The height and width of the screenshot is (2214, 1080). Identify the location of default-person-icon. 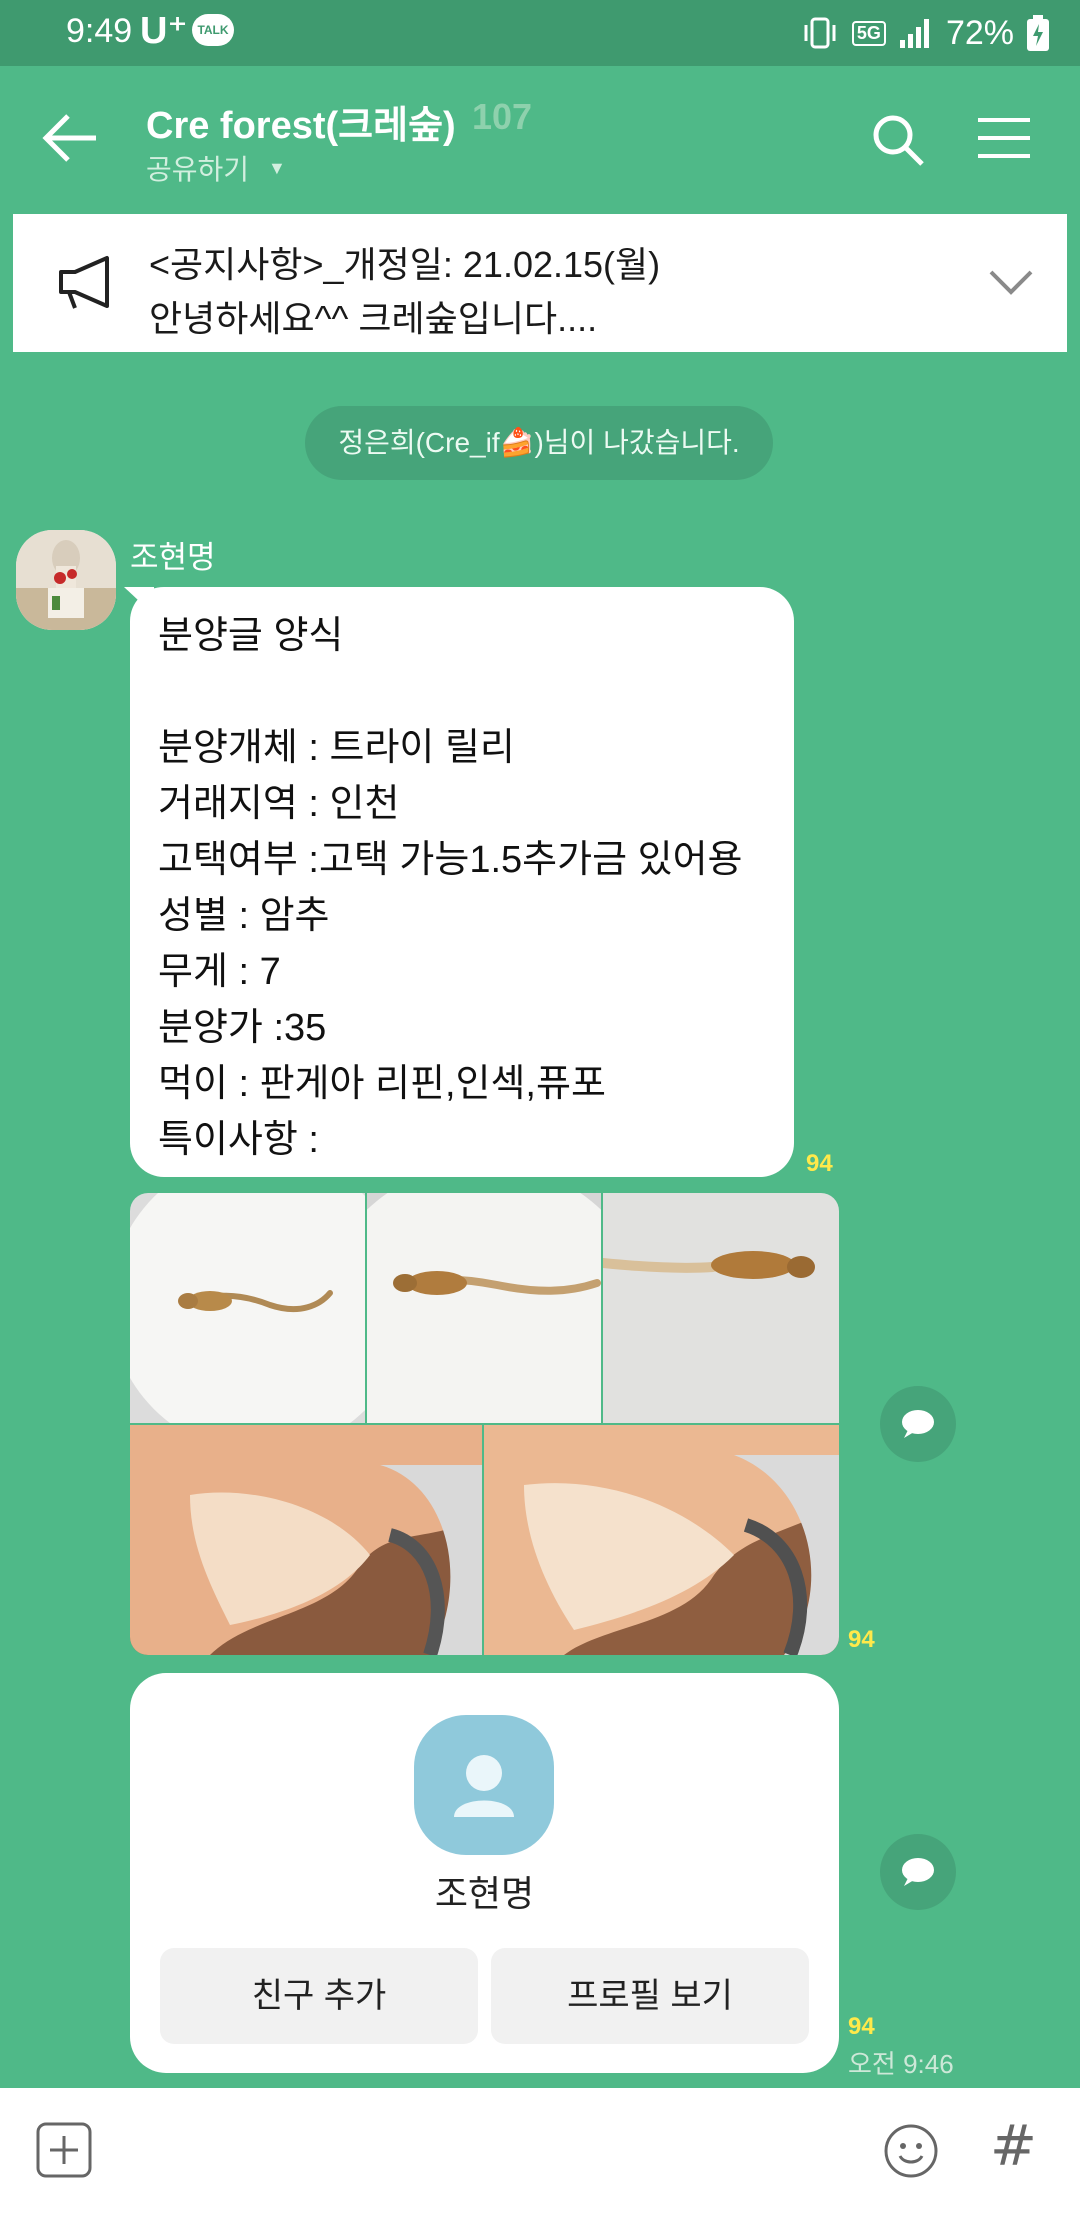
(484, 1786).